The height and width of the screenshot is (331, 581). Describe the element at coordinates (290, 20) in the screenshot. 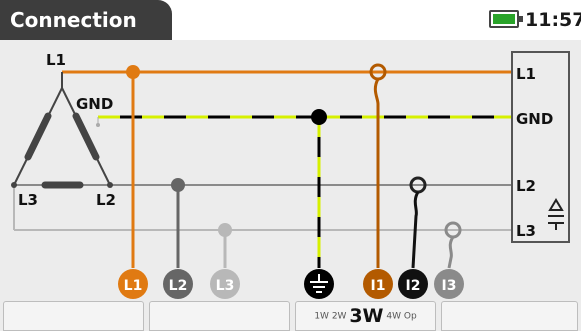

I see `status-bar: Connection 11:57` at that location.